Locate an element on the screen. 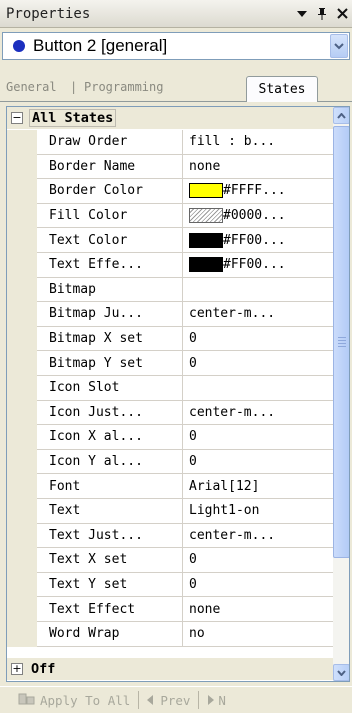  property-name: Border Name is located at coordinates (110, 167).